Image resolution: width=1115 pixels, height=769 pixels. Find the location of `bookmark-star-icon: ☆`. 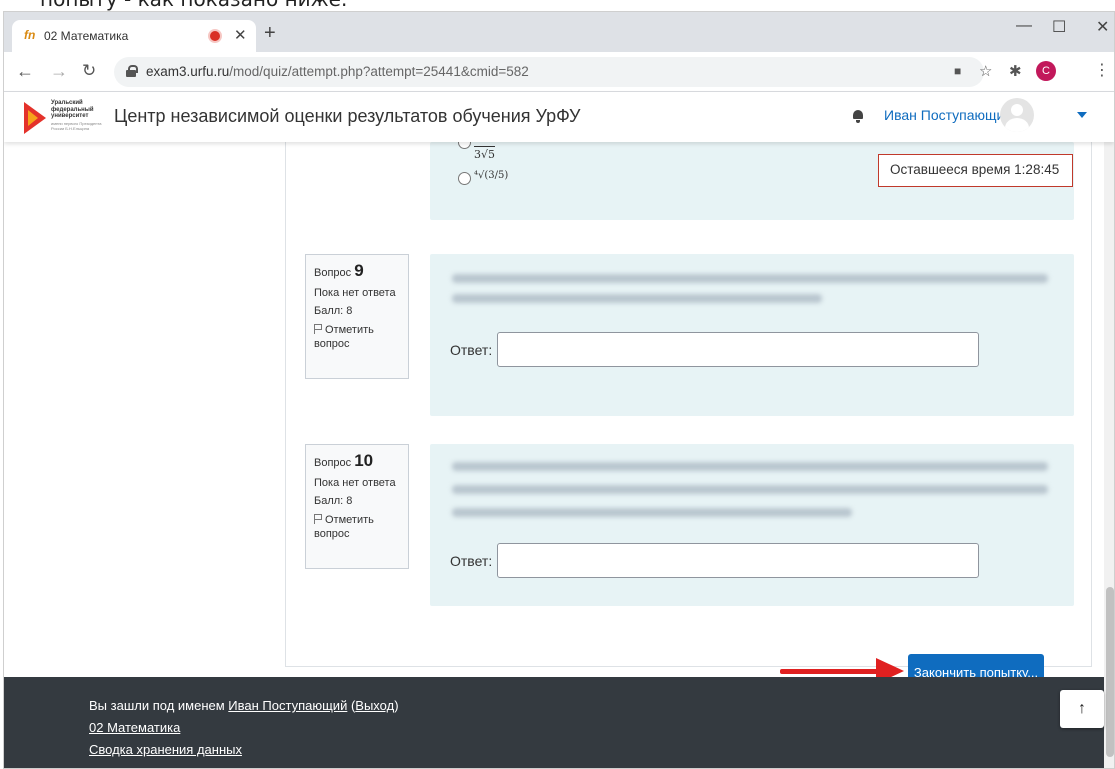

bookmark-star-icon: ☆ is located at coordinates (985, 71).